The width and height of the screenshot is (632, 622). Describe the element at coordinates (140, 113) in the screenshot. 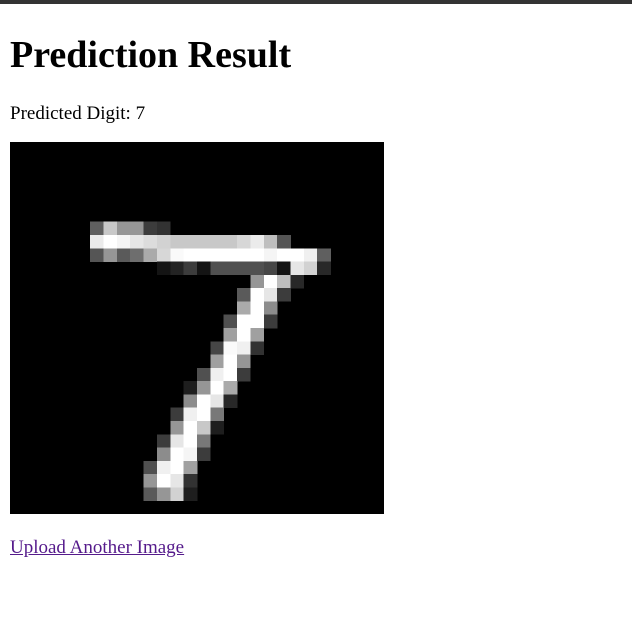

I see `predicted-digit: 7` at that location.